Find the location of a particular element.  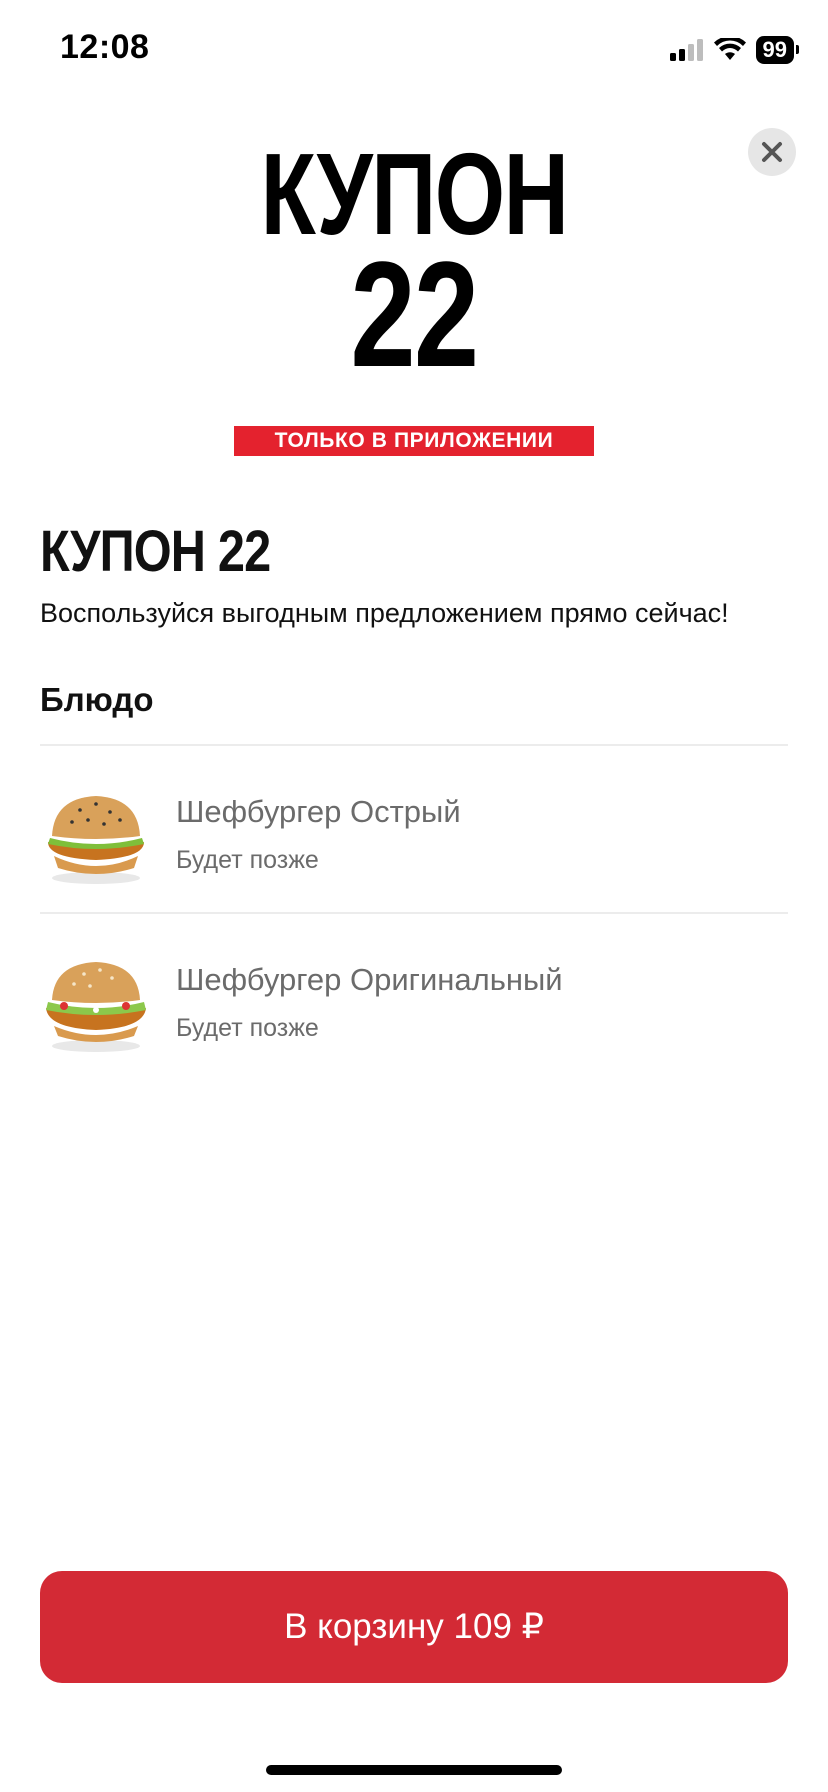

section-title-dish: Блюдо is located at coordinates (97, 699).